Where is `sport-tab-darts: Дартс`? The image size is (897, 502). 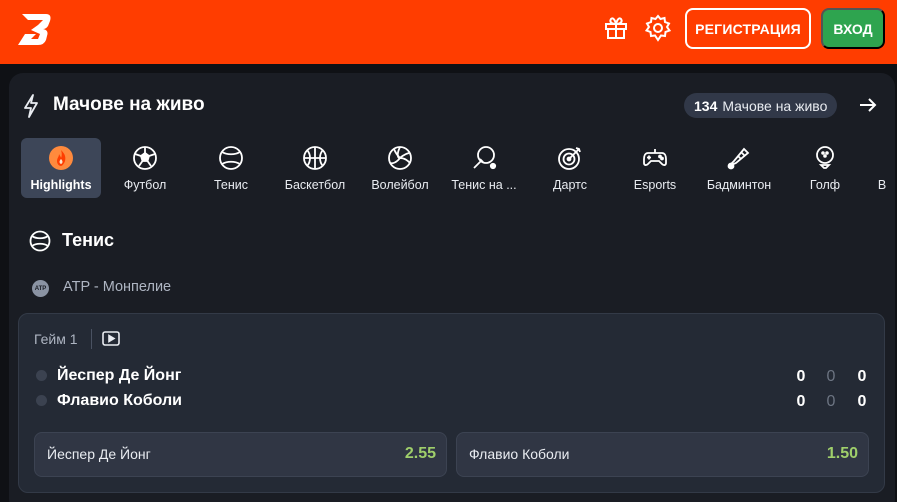
sport-tab-darts: Дартс is located at coordinates (570, 168).